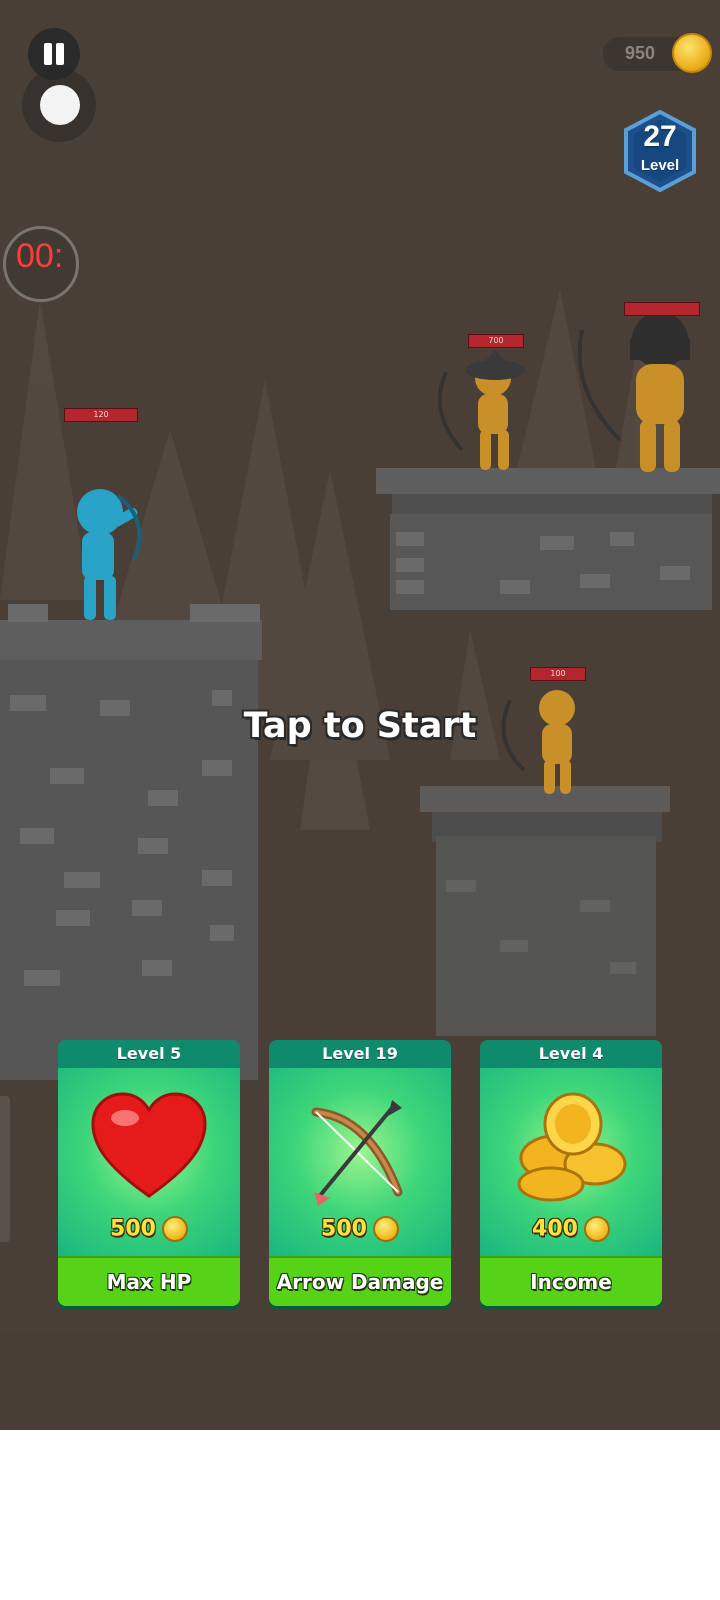 The image size is (720, 1600). I want to click on upgrade-button-max-hp: Max HP, so click(149, 1281).